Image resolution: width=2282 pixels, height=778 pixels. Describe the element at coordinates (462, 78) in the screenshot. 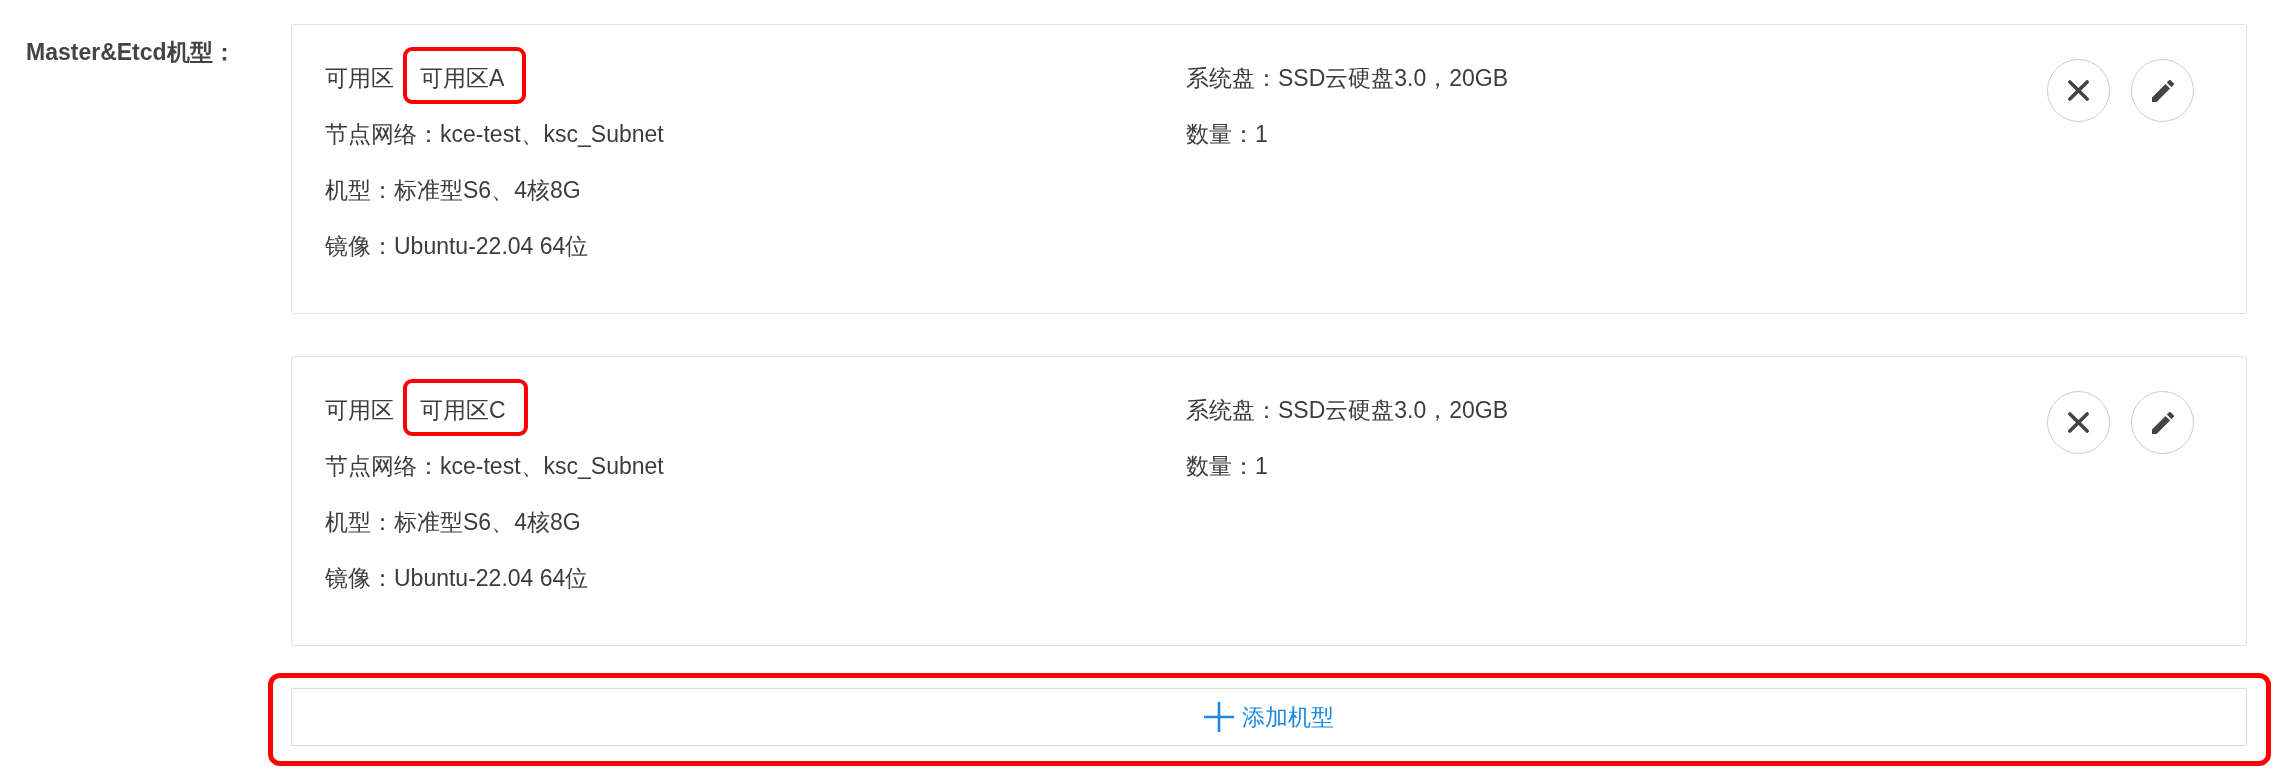

I see `field-value: 可用区A` at that location.